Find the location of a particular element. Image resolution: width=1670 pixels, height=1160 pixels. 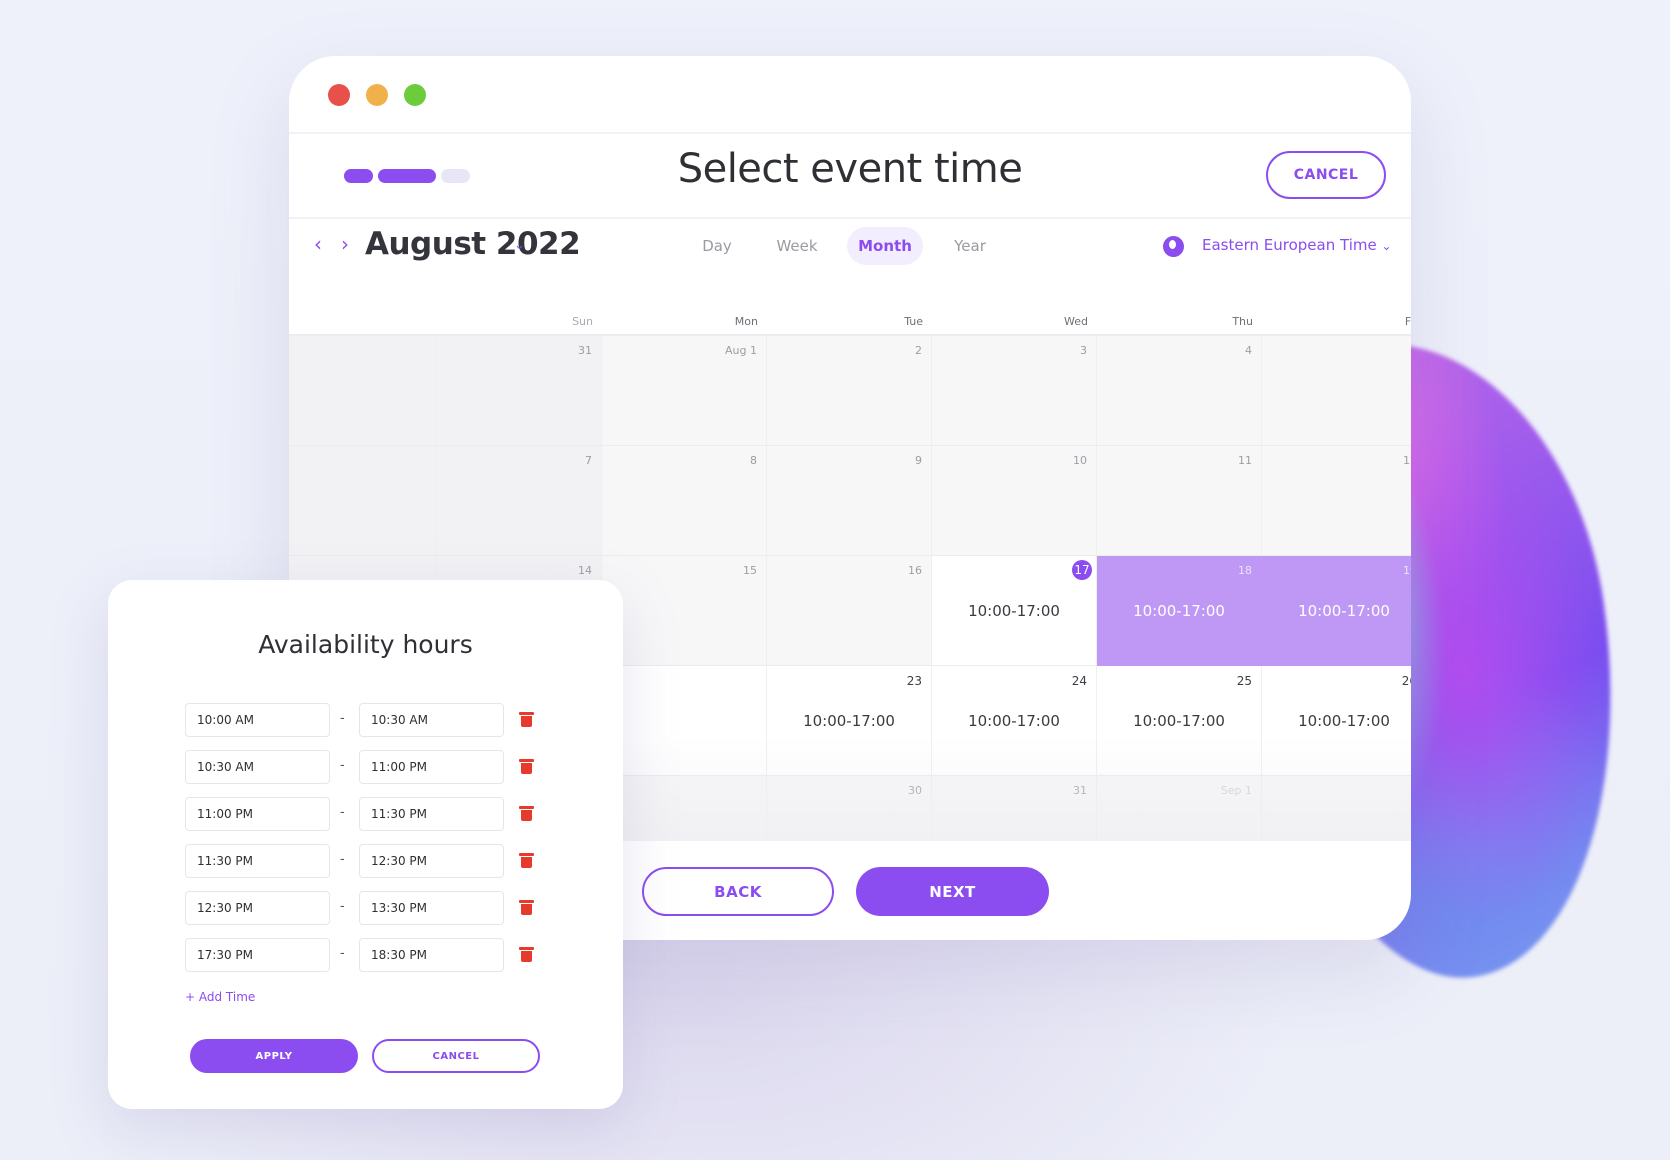

calendar-day-cell: 3 is located at coordinates (1014, 391).